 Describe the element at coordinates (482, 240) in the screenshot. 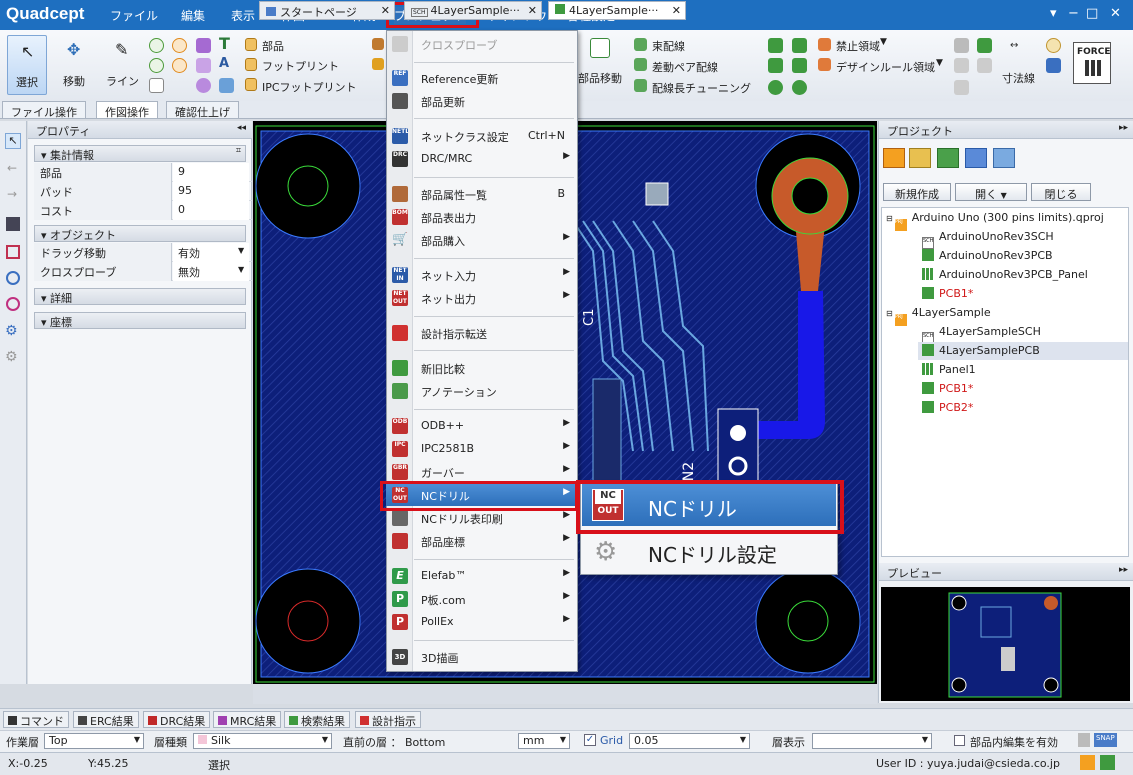

I see `menu-parts-purchase: 🛒 部品購入 ▶` at that location.